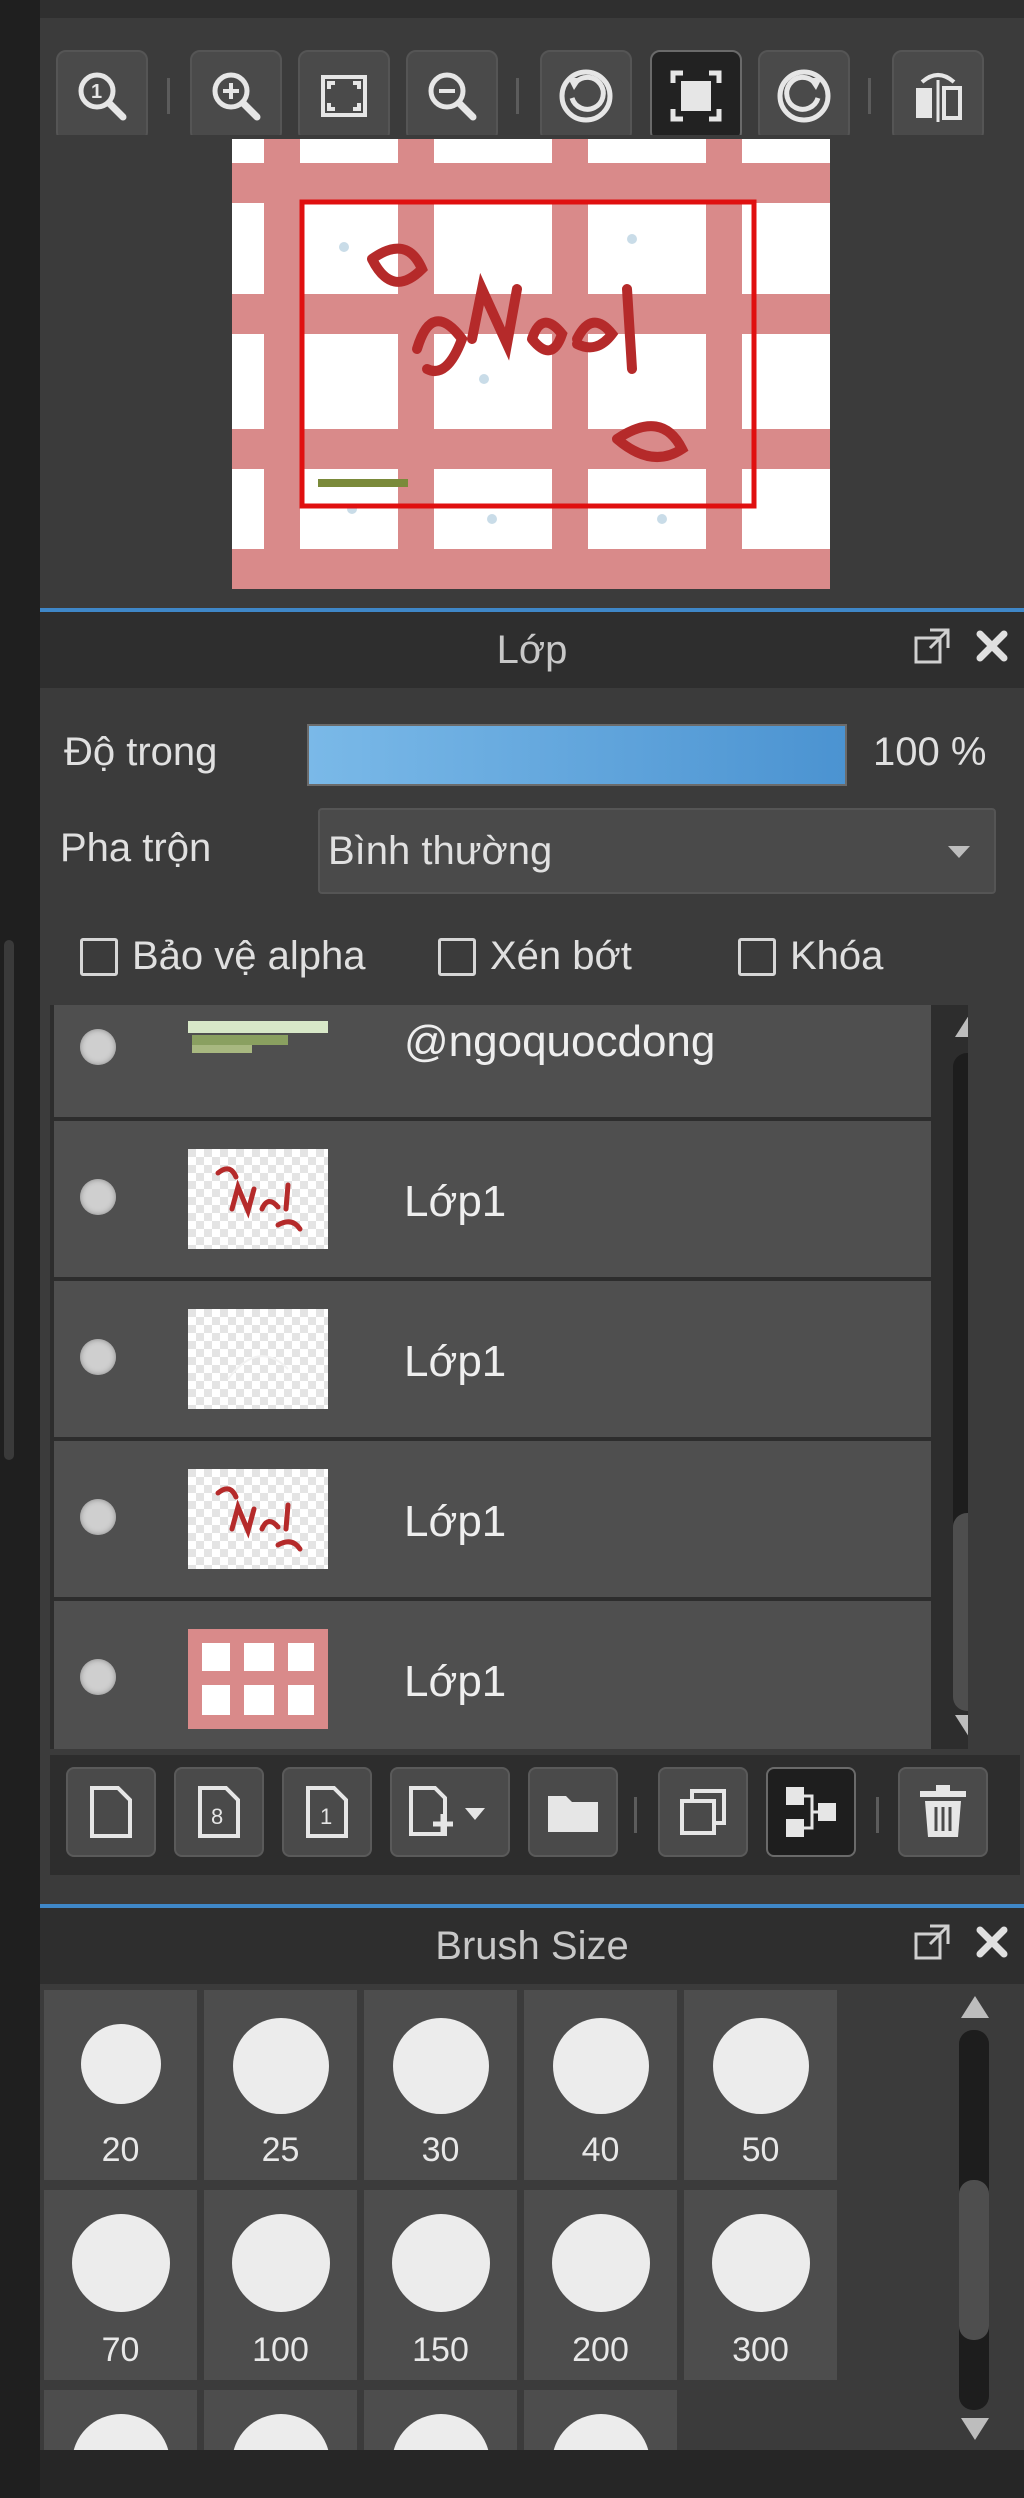  I want to click on new-layer-button, so click(111, 1812).